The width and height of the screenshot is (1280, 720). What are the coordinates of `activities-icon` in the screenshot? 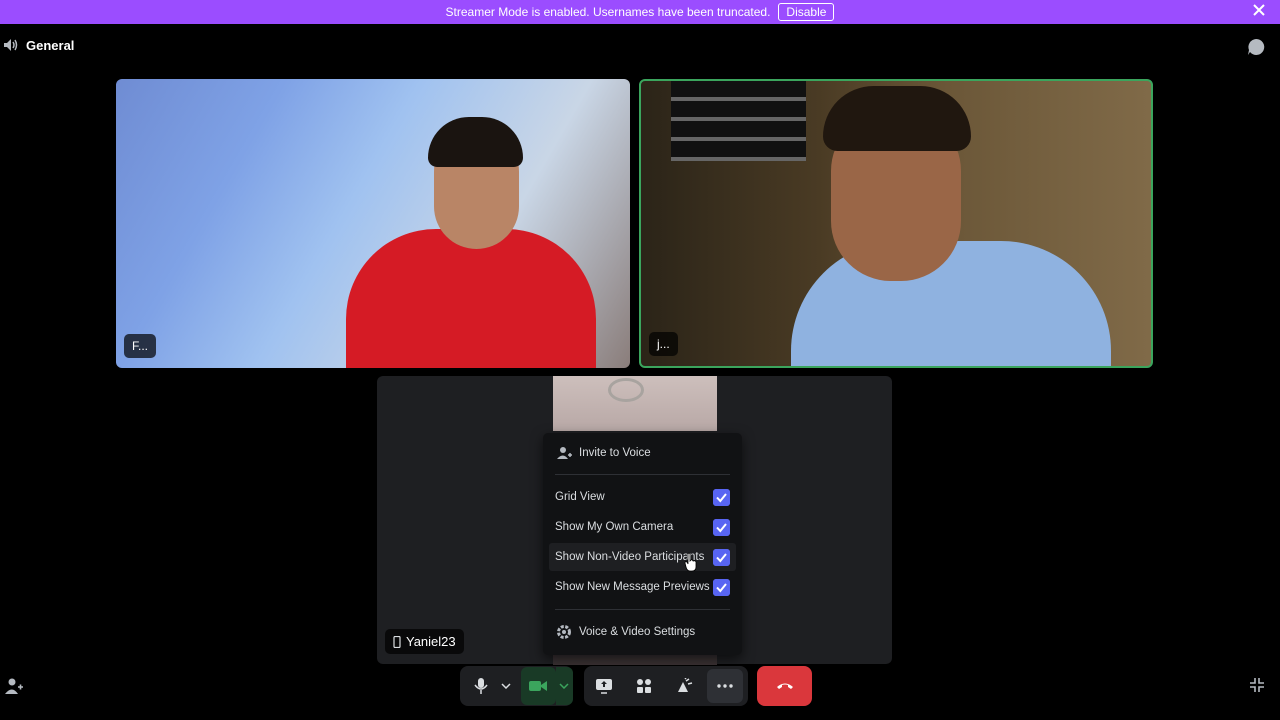 It's located at (644, 686).